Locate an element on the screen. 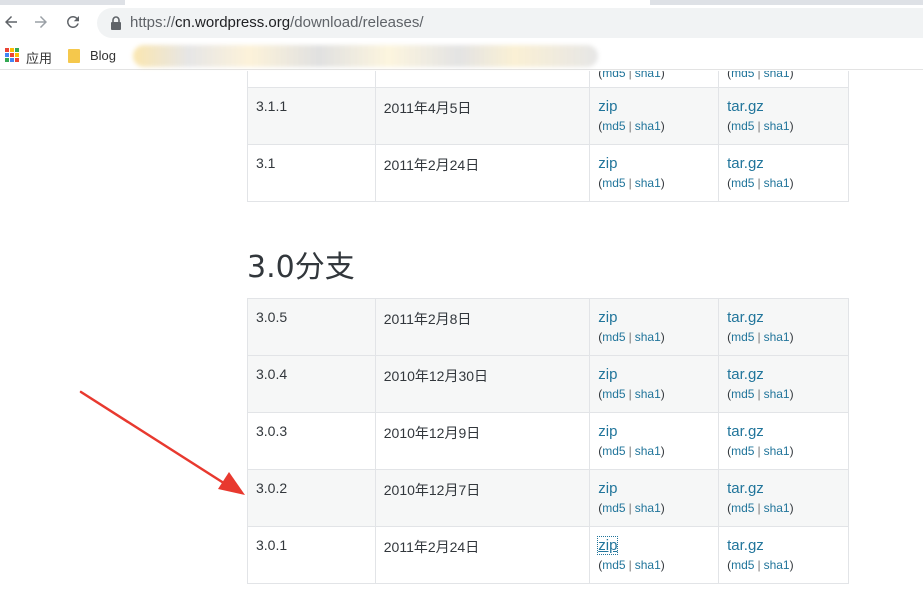 This screenshot has height=591, width=923. reload-button is located at coordinates (73, 22).